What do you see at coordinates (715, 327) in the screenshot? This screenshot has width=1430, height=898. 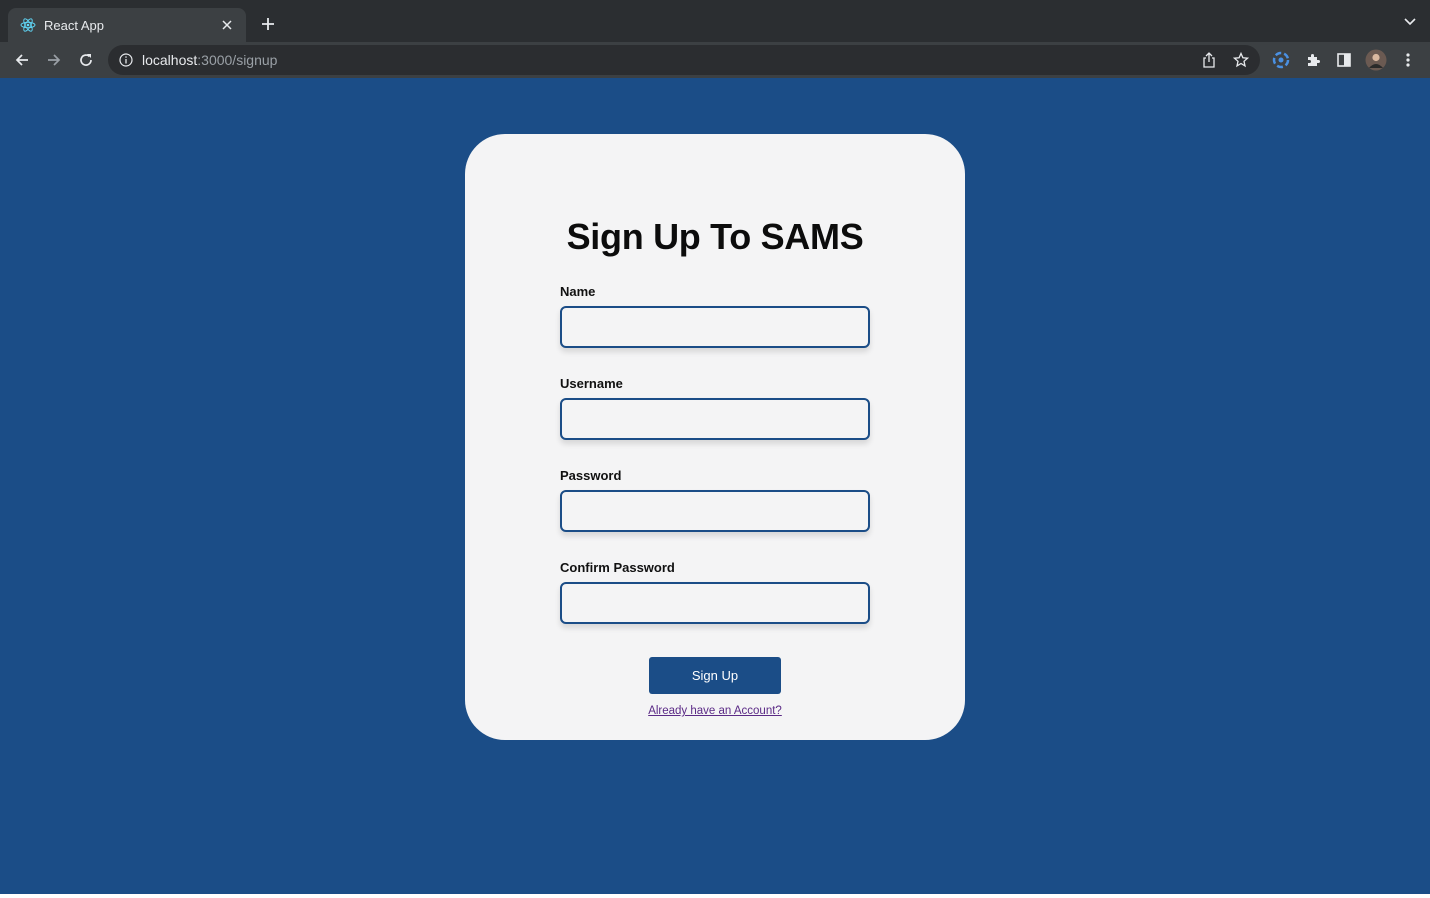 I see `name-input` at bounding box center [715, 327].